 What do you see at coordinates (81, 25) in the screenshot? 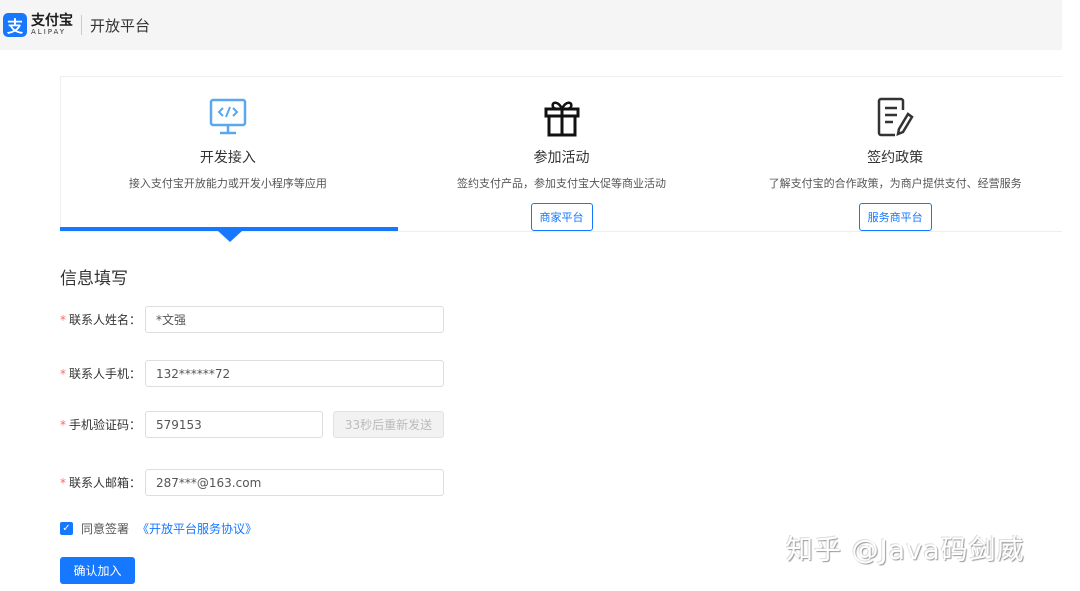
I see `divider` at bounding box center [81, 25].